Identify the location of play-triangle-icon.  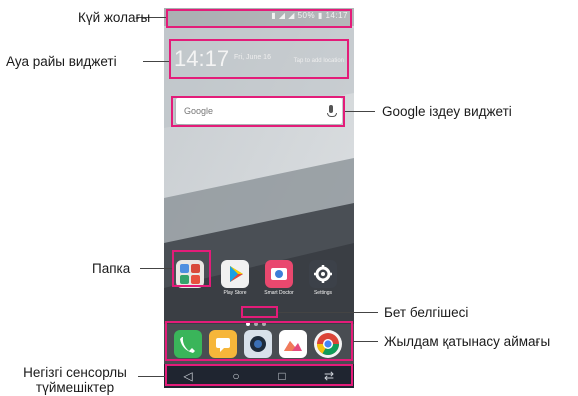
(236, 274).